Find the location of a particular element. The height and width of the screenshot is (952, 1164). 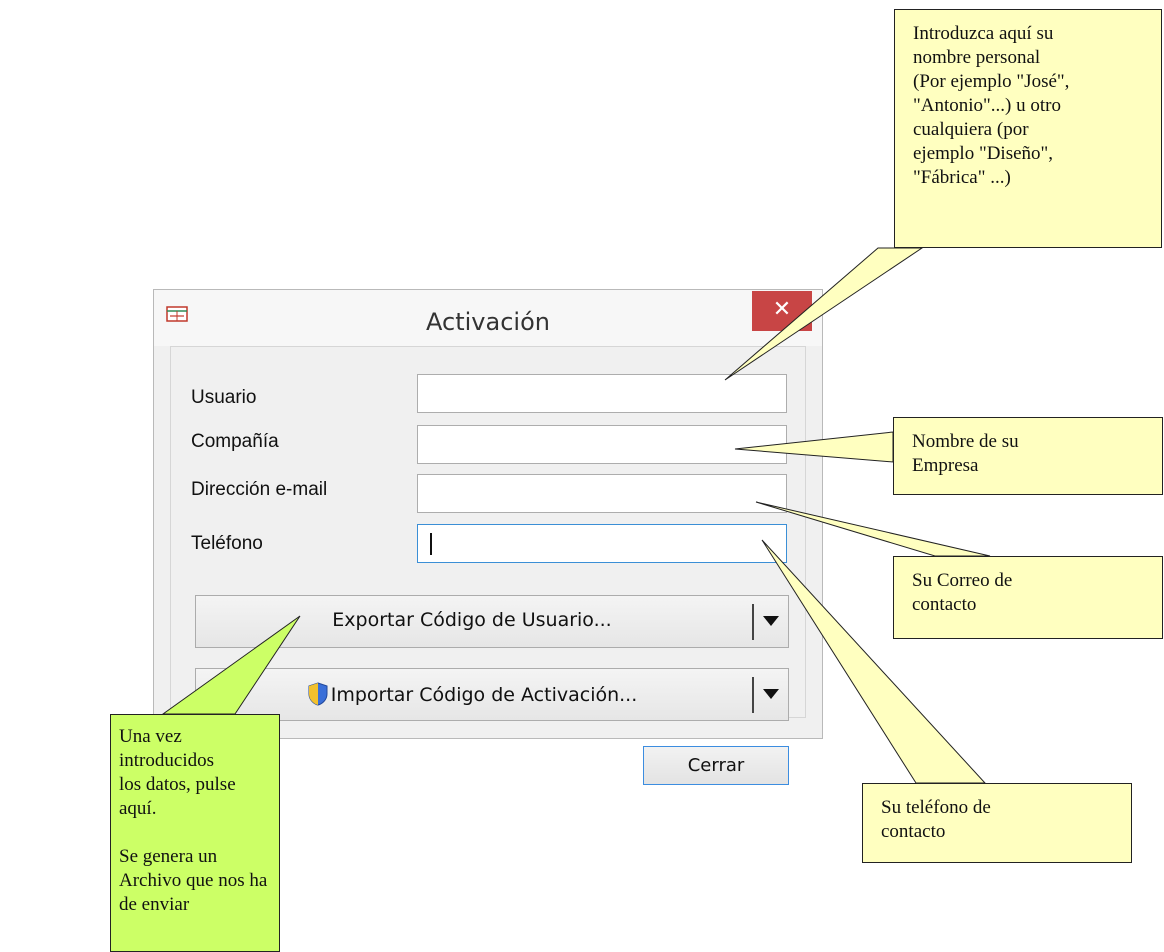

dialog-title: Activación is located at coordinates (488, 322).